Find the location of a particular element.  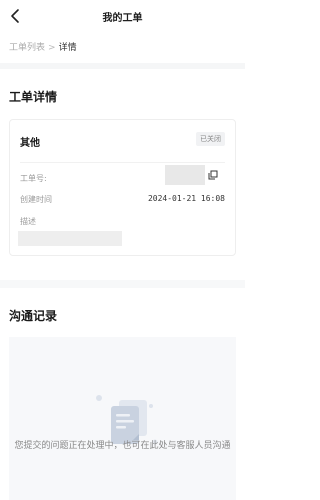

communication-section-title: 沟通记录 is located at coordinates (33, 316).